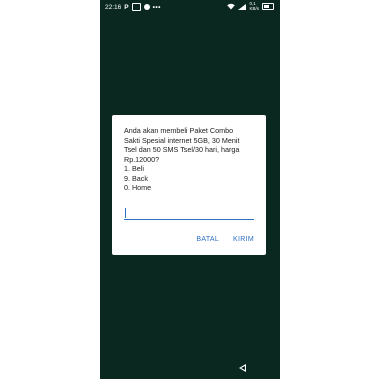  What do you see at coordinates (146, 7) in the screenshot?
I see `messenger-icon` at bounding box center [146, 7].